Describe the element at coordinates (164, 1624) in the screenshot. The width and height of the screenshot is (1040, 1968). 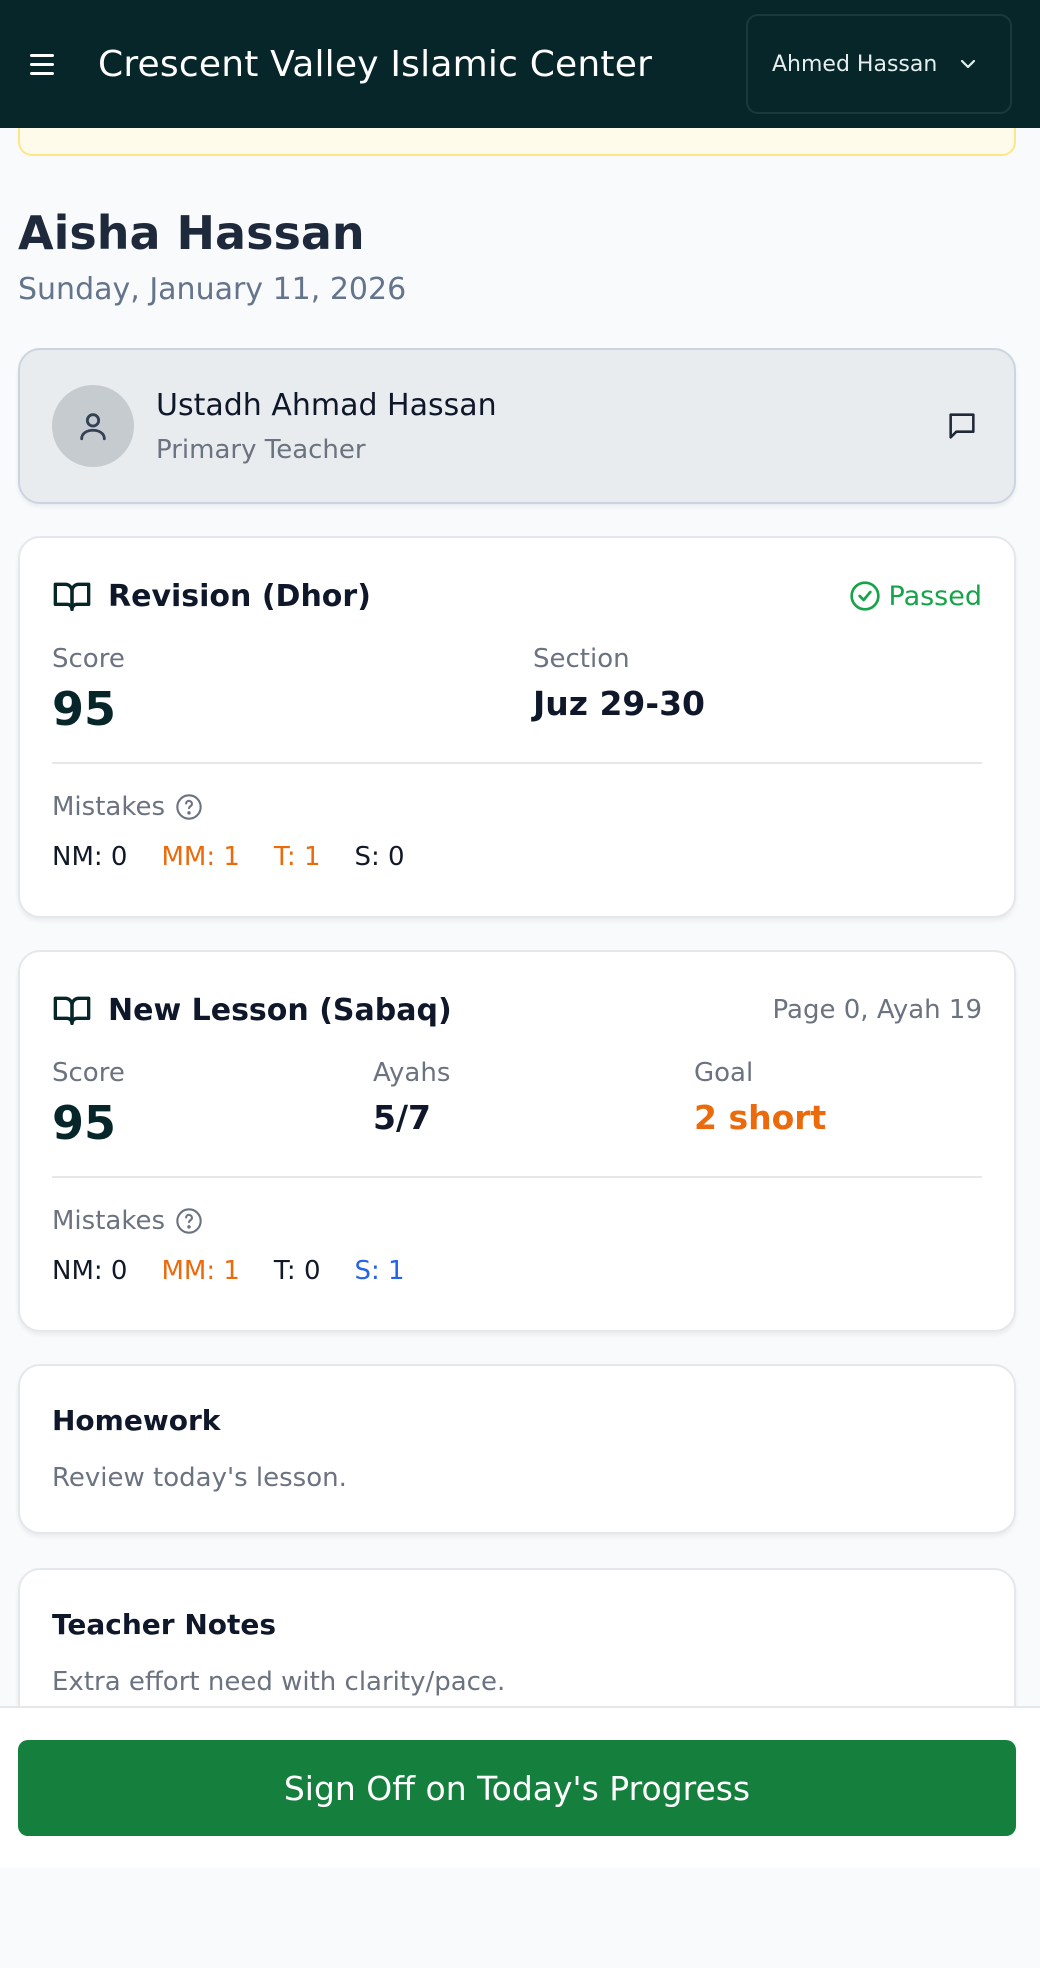
I see `notes-title: Teacher Notes` at that location.